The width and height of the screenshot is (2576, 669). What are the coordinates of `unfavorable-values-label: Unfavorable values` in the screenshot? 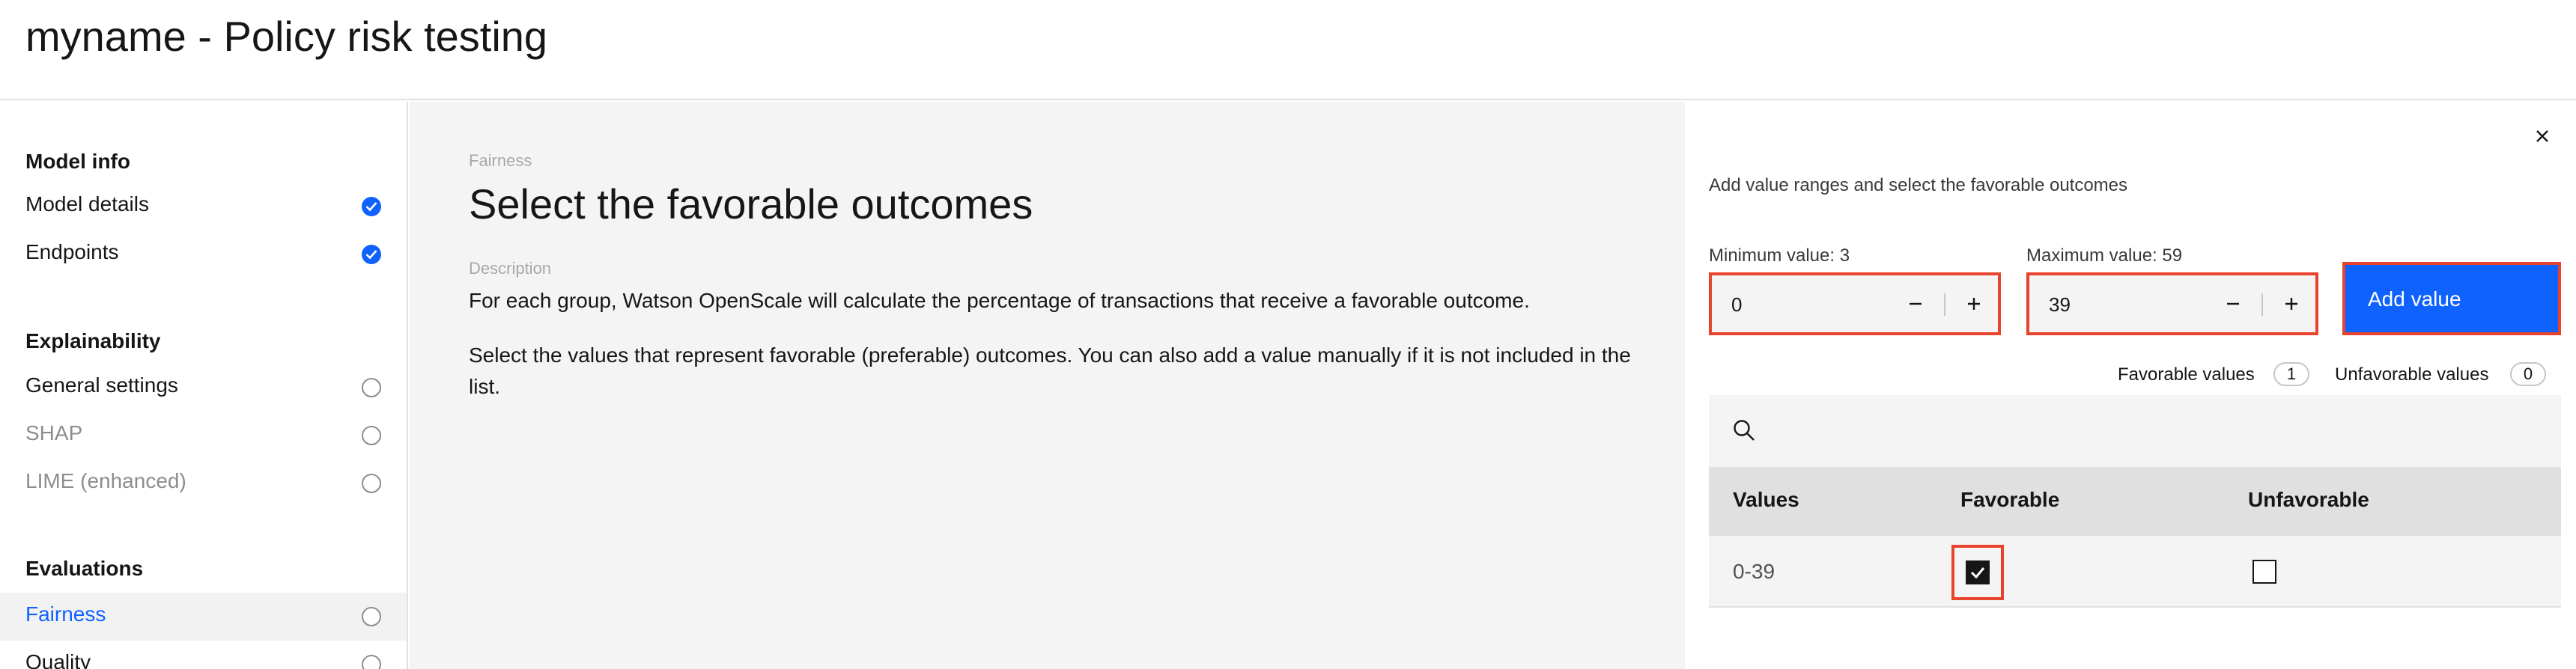 It's located at (2412, 375).